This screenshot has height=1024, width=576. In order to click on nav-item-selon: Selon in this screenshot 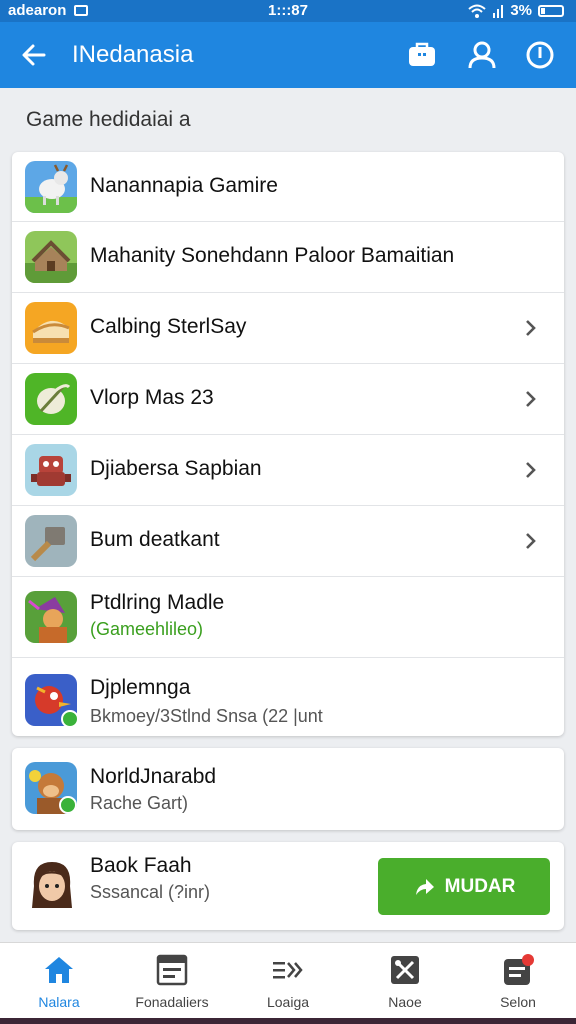, I will do `click(518, 981)`.